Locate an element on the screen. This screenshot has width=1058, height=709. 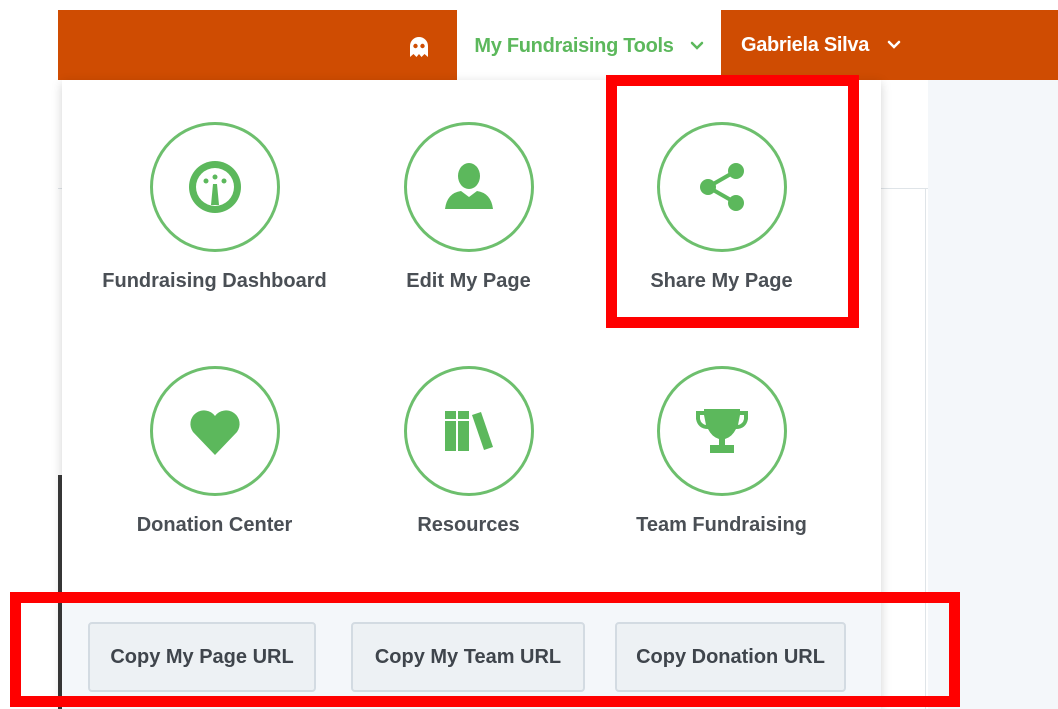
user-name-label: Gabriela Silva is located at coordinates (805, 44).